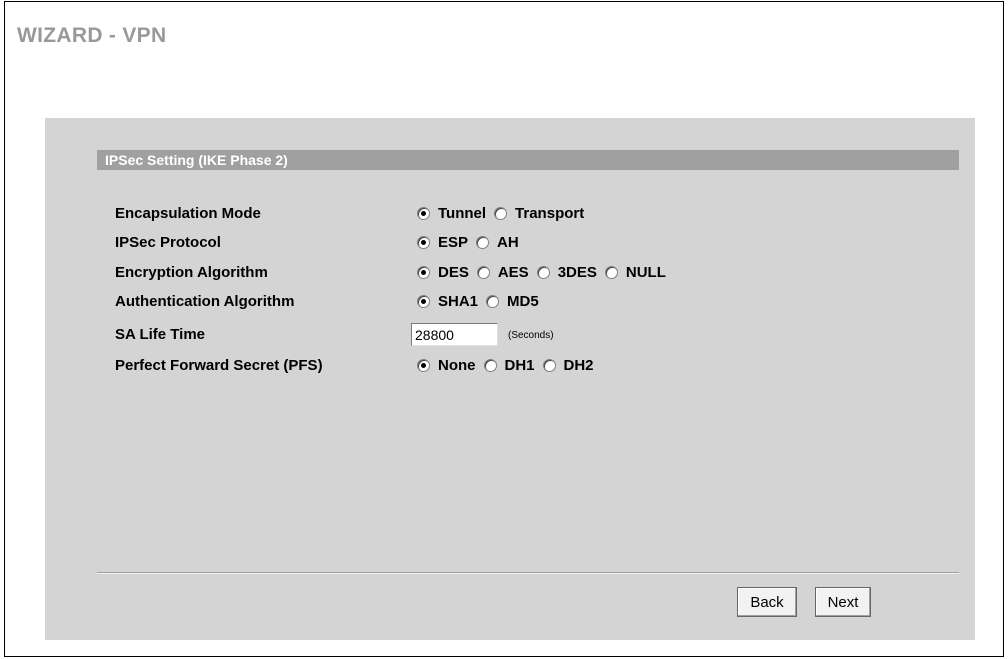 This screenshot has height=659, width=1008. I want to click on authentication-option-label: MD5, so click(523, 301).